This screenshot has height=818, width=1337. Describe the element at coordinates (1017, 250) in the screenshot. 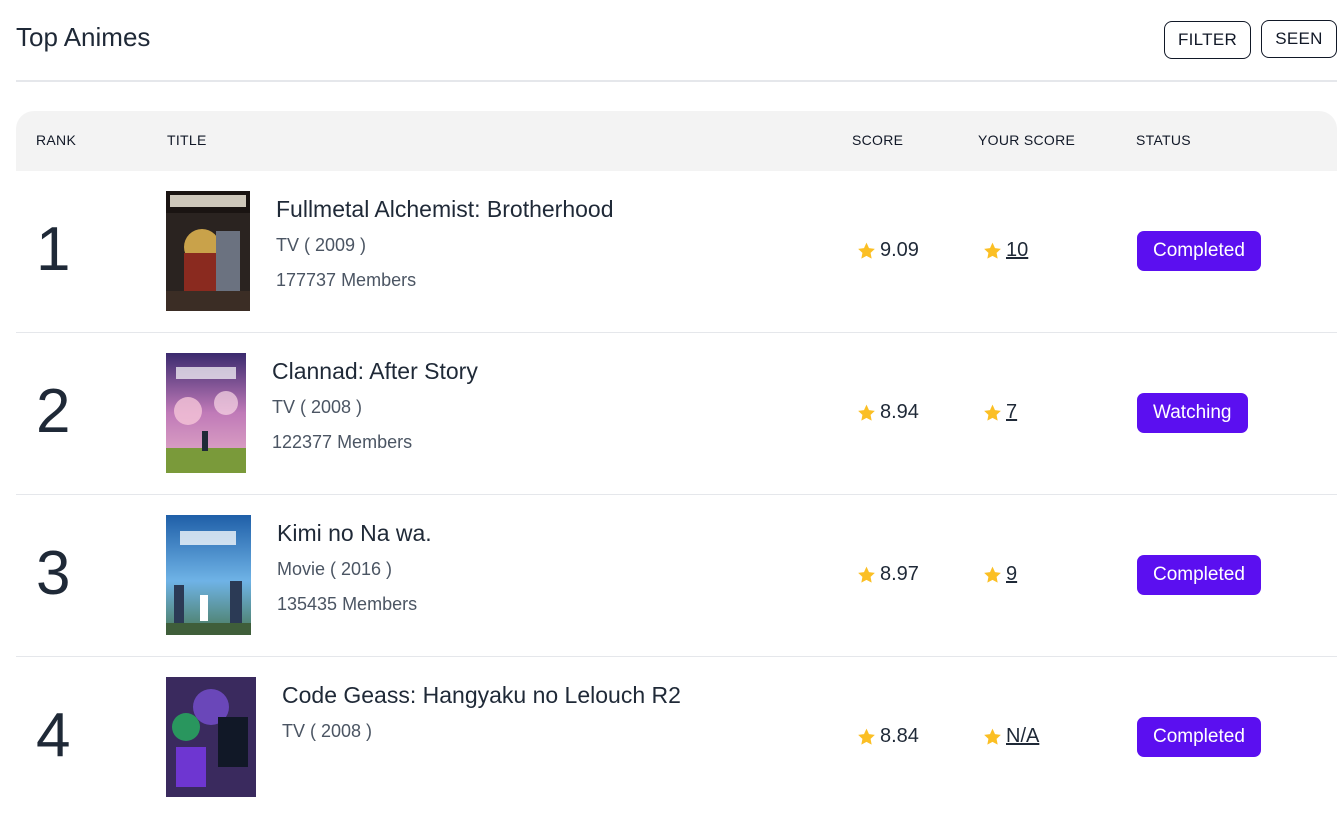

I see `your-score-value: 10` at that location.